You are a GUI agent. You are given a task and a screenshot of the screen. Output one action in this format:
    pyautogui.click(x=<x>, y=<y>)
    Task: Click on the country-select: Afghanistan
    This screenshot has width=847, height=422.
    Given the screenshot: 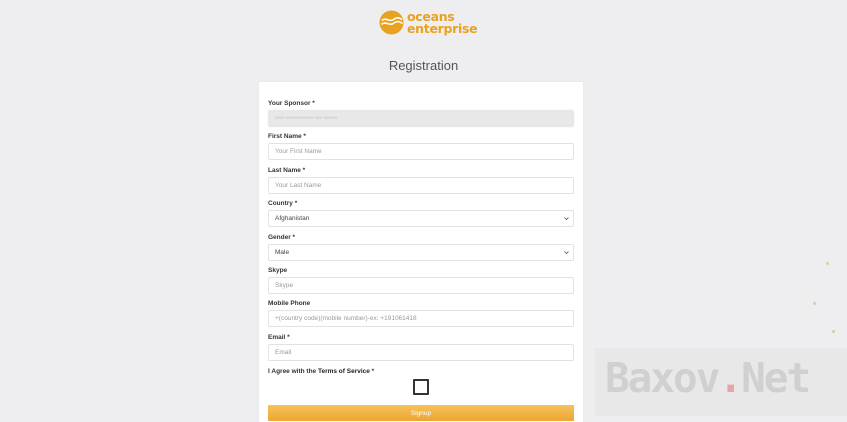 What is the action you would take?
    pyautogui.click(x=421, y=218)
    